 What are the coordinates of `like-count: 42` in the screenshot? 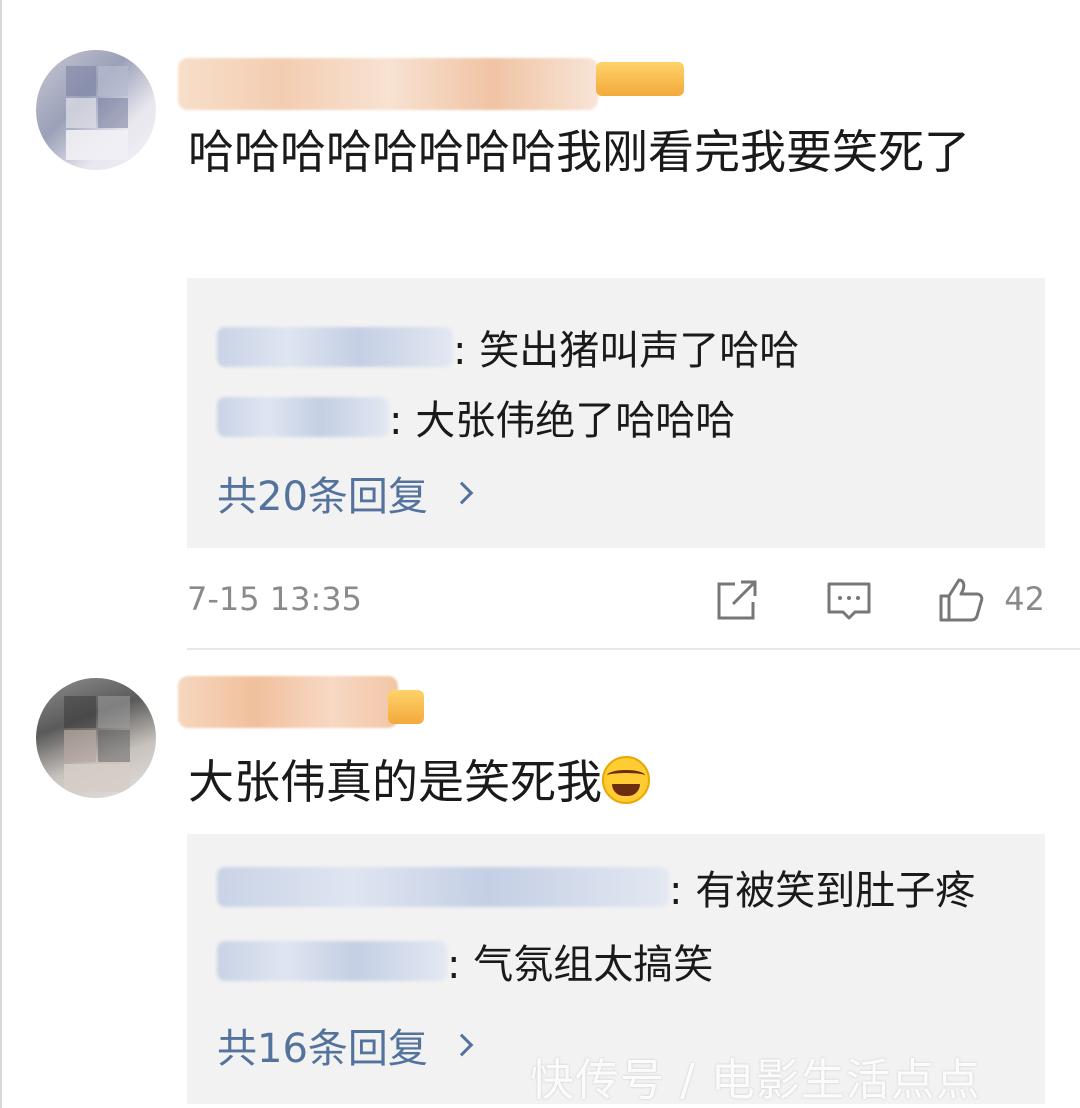 It's located at (1024, 599).